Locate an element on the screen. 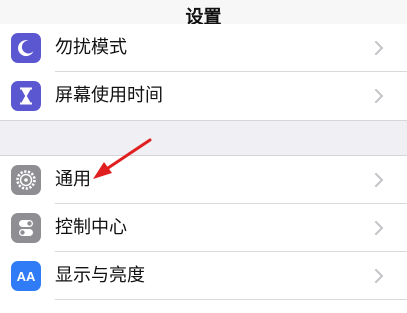 This screenshot has width=407, height=313. text-size-icon: AA is located at coordinates (26, 276).